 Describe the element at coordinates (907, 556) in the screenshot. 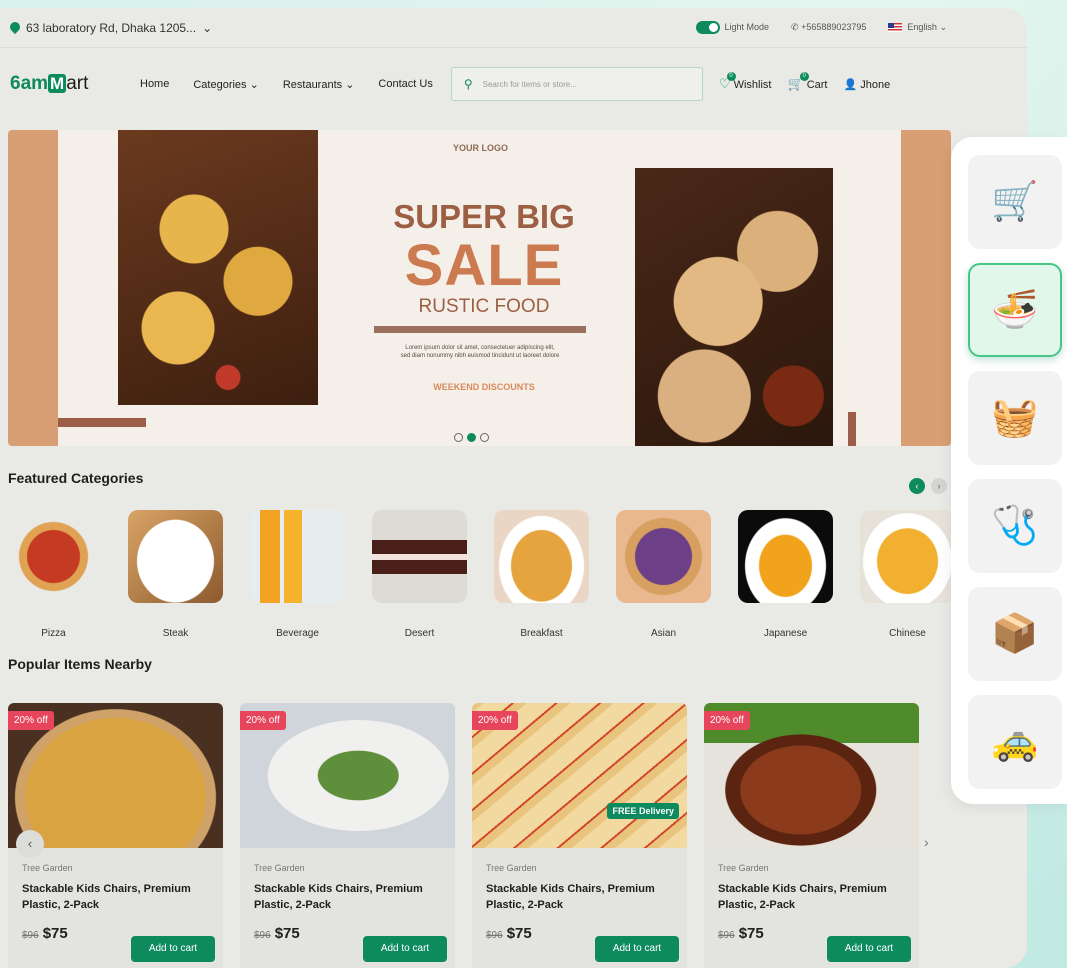

I see `chinese-image` at that location.